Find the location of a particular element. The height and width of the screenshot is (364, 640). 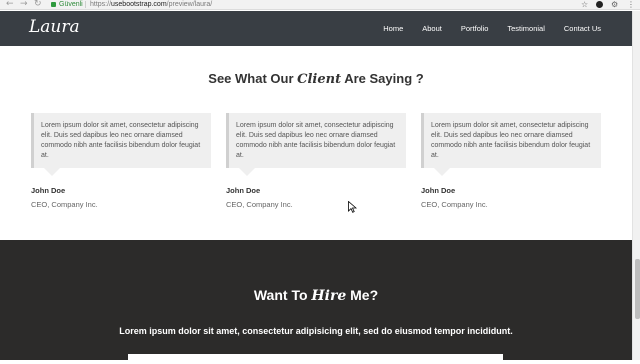

reload-icon: ↻ is located at coordinates (38, 4).